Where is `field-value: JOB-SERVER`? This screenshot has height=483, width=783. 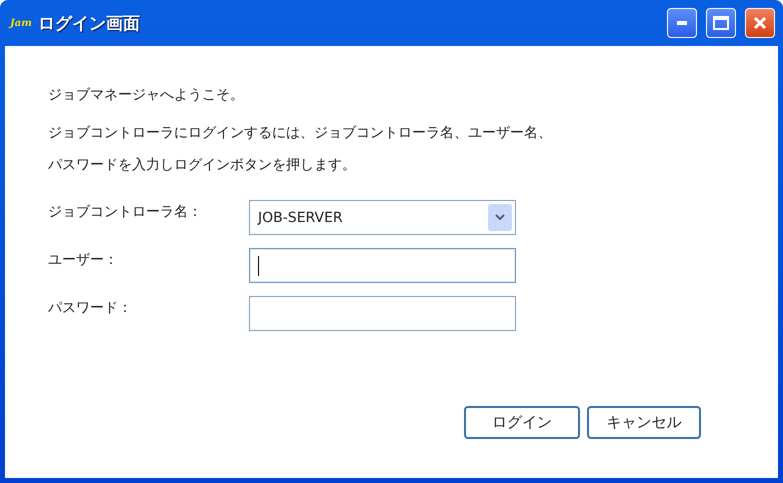 field-value: JOB-SERVER is located at coordinates (300, 218).